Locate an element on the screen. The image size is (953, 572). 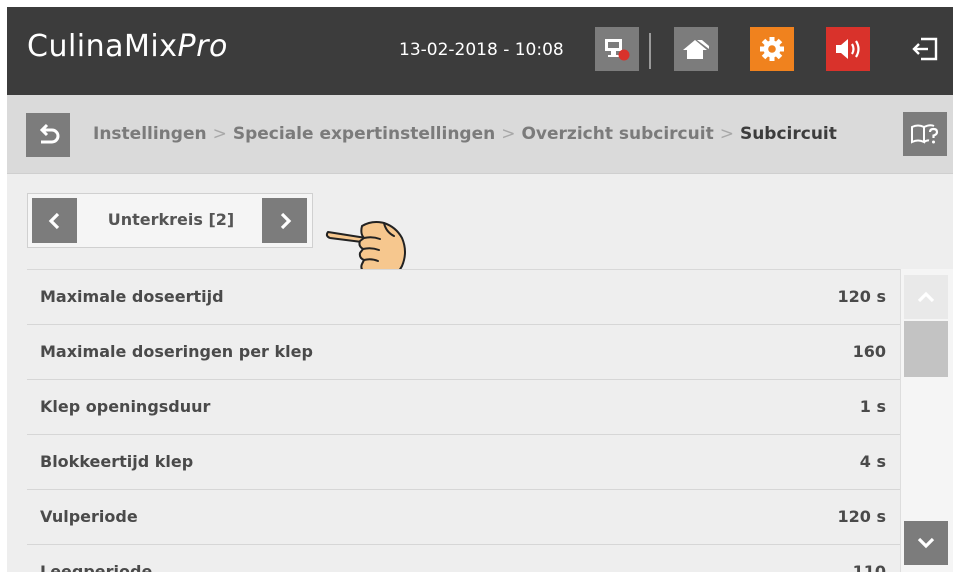
chevron-down-icon is located at coordinates (926, 543).